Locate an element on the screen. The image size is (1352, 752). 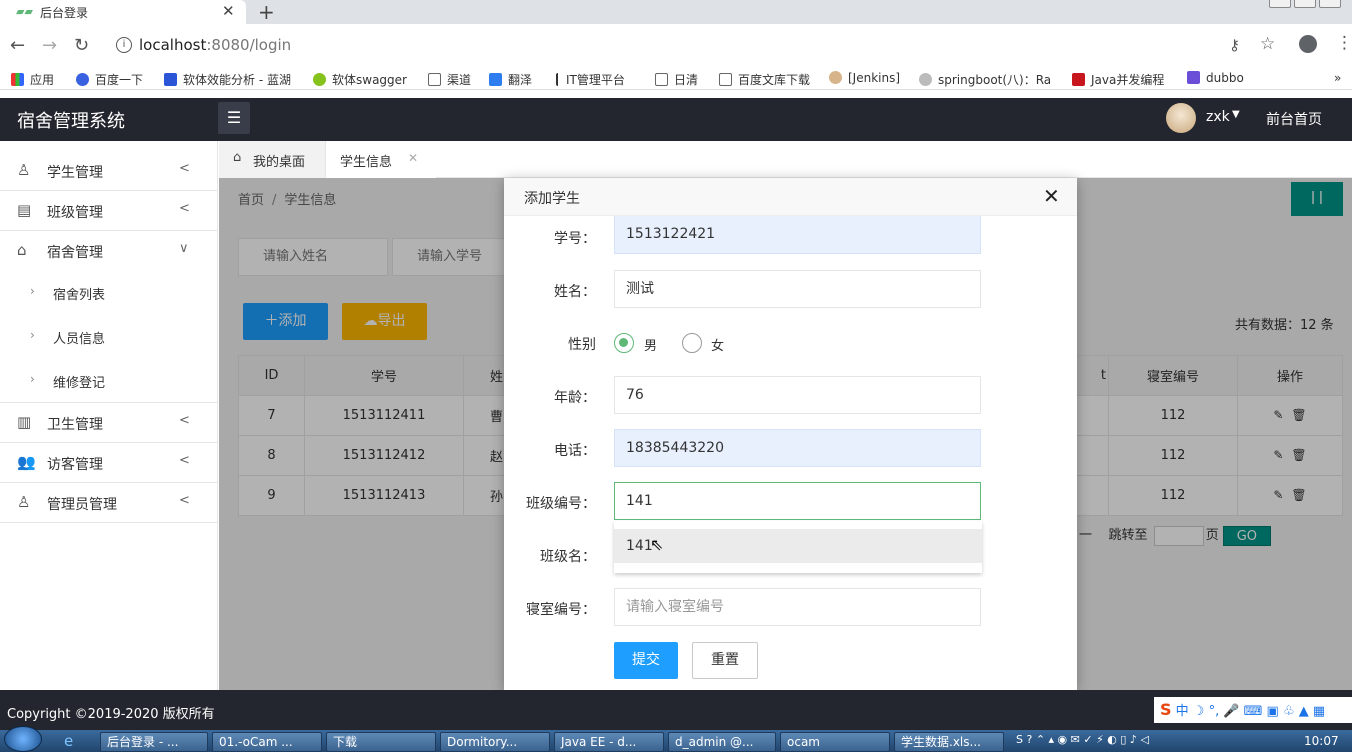
name-field: 测试 is located at coordinates (797, 289).